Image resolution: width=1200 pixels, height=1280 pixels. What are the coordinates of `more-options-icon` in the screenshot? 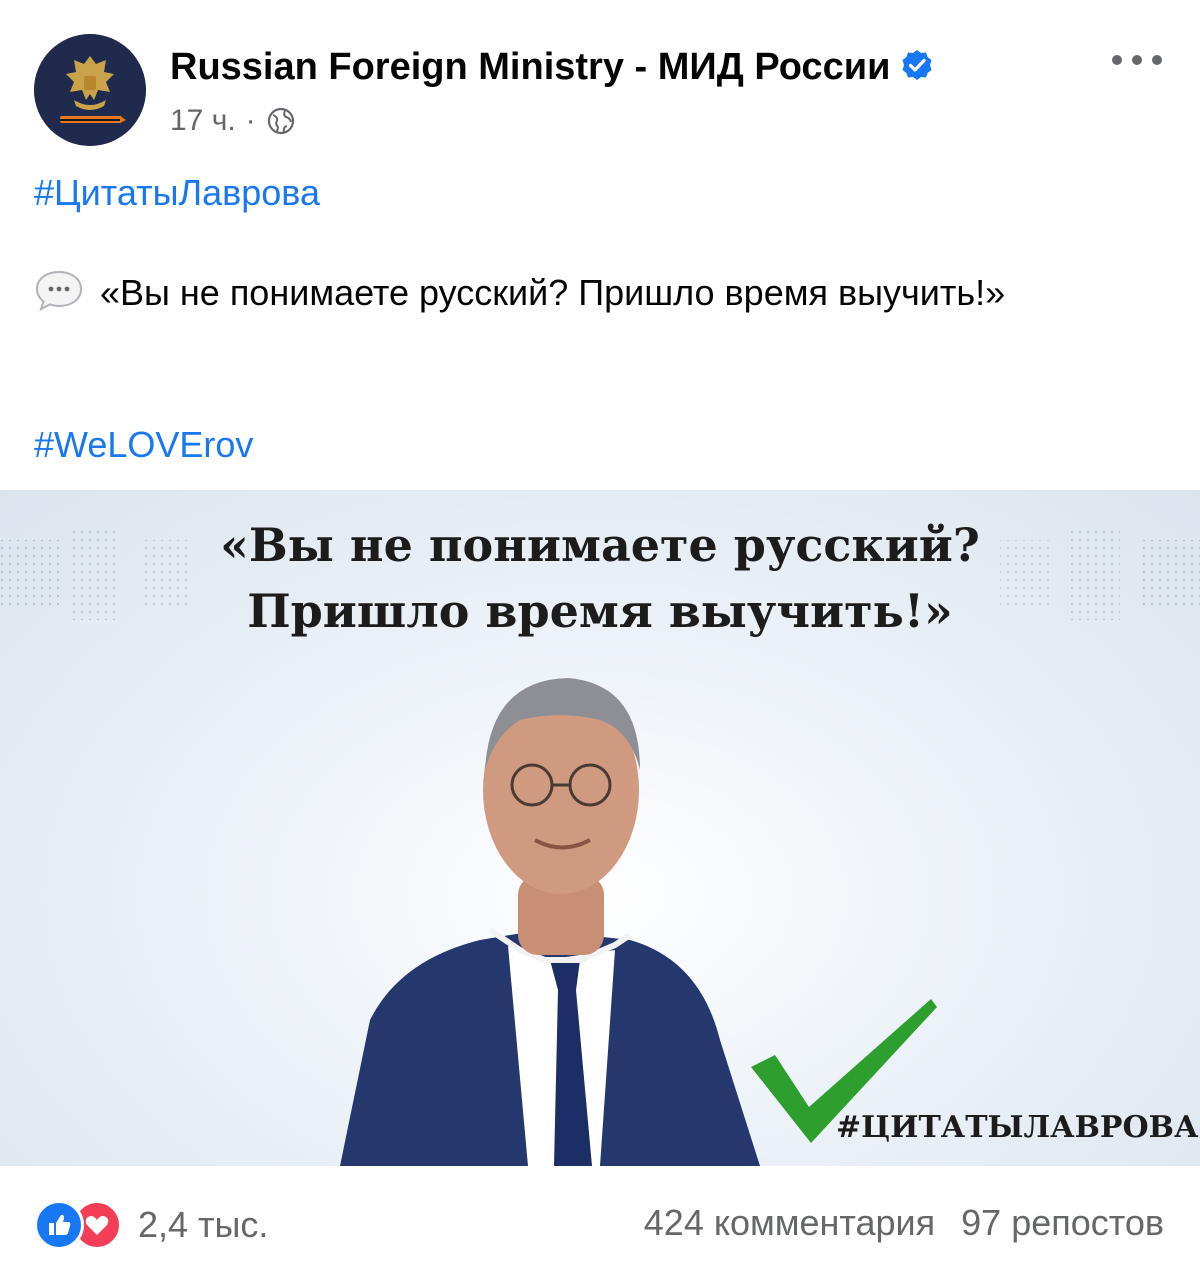 It's located at (1137, 60).